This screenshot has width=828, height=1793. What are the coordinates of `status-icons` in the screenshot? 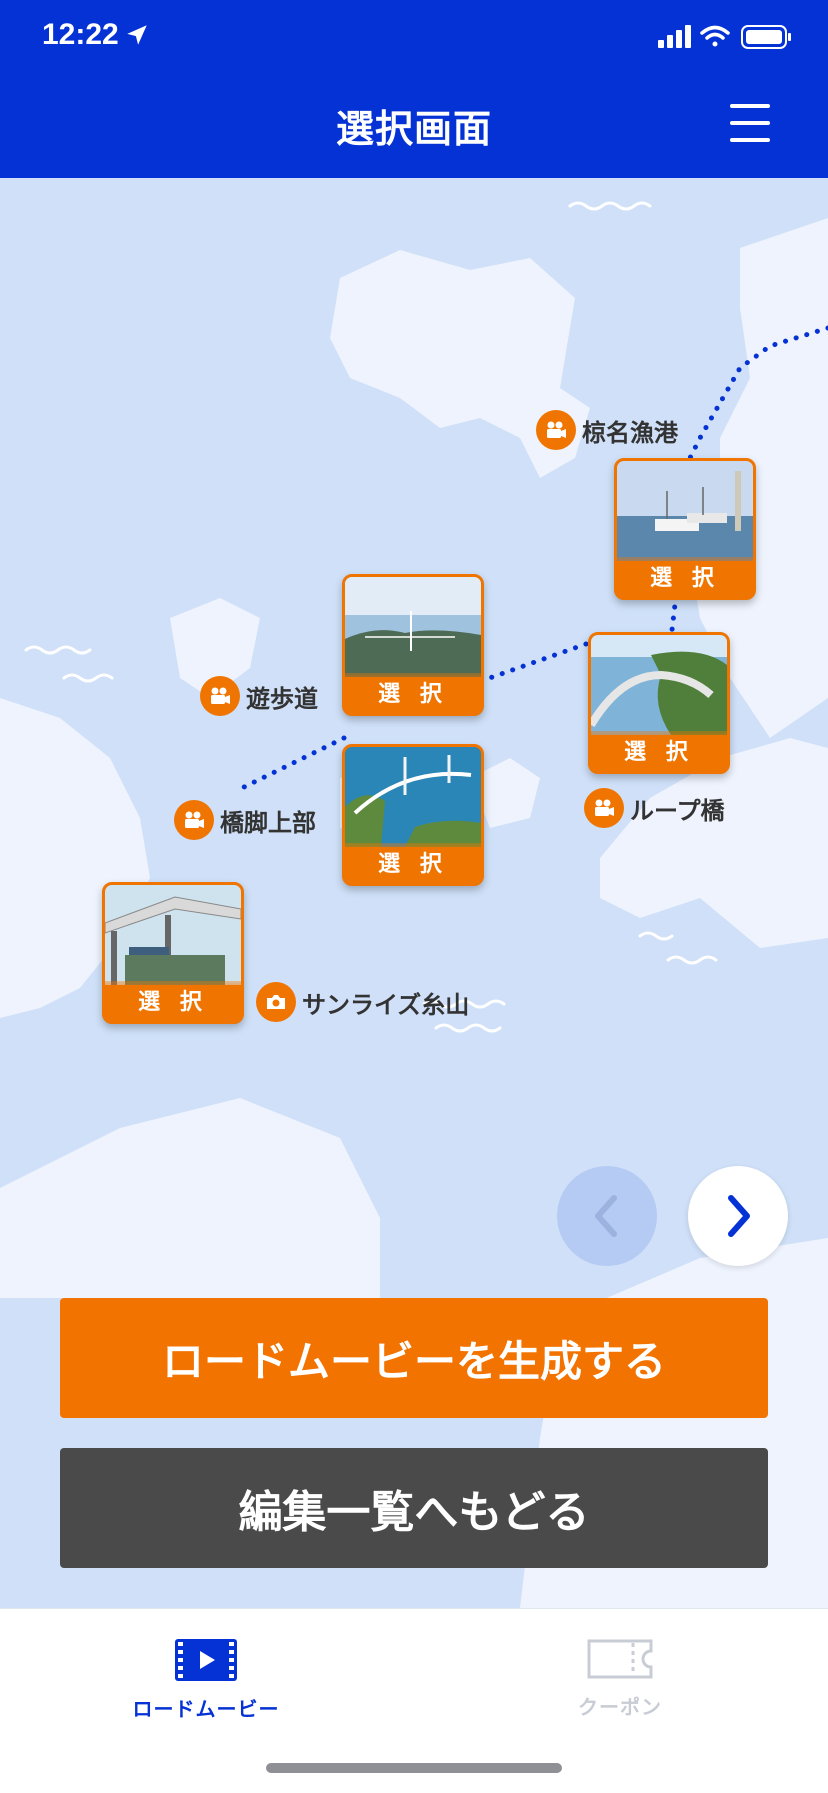 It's located at (724, 37).